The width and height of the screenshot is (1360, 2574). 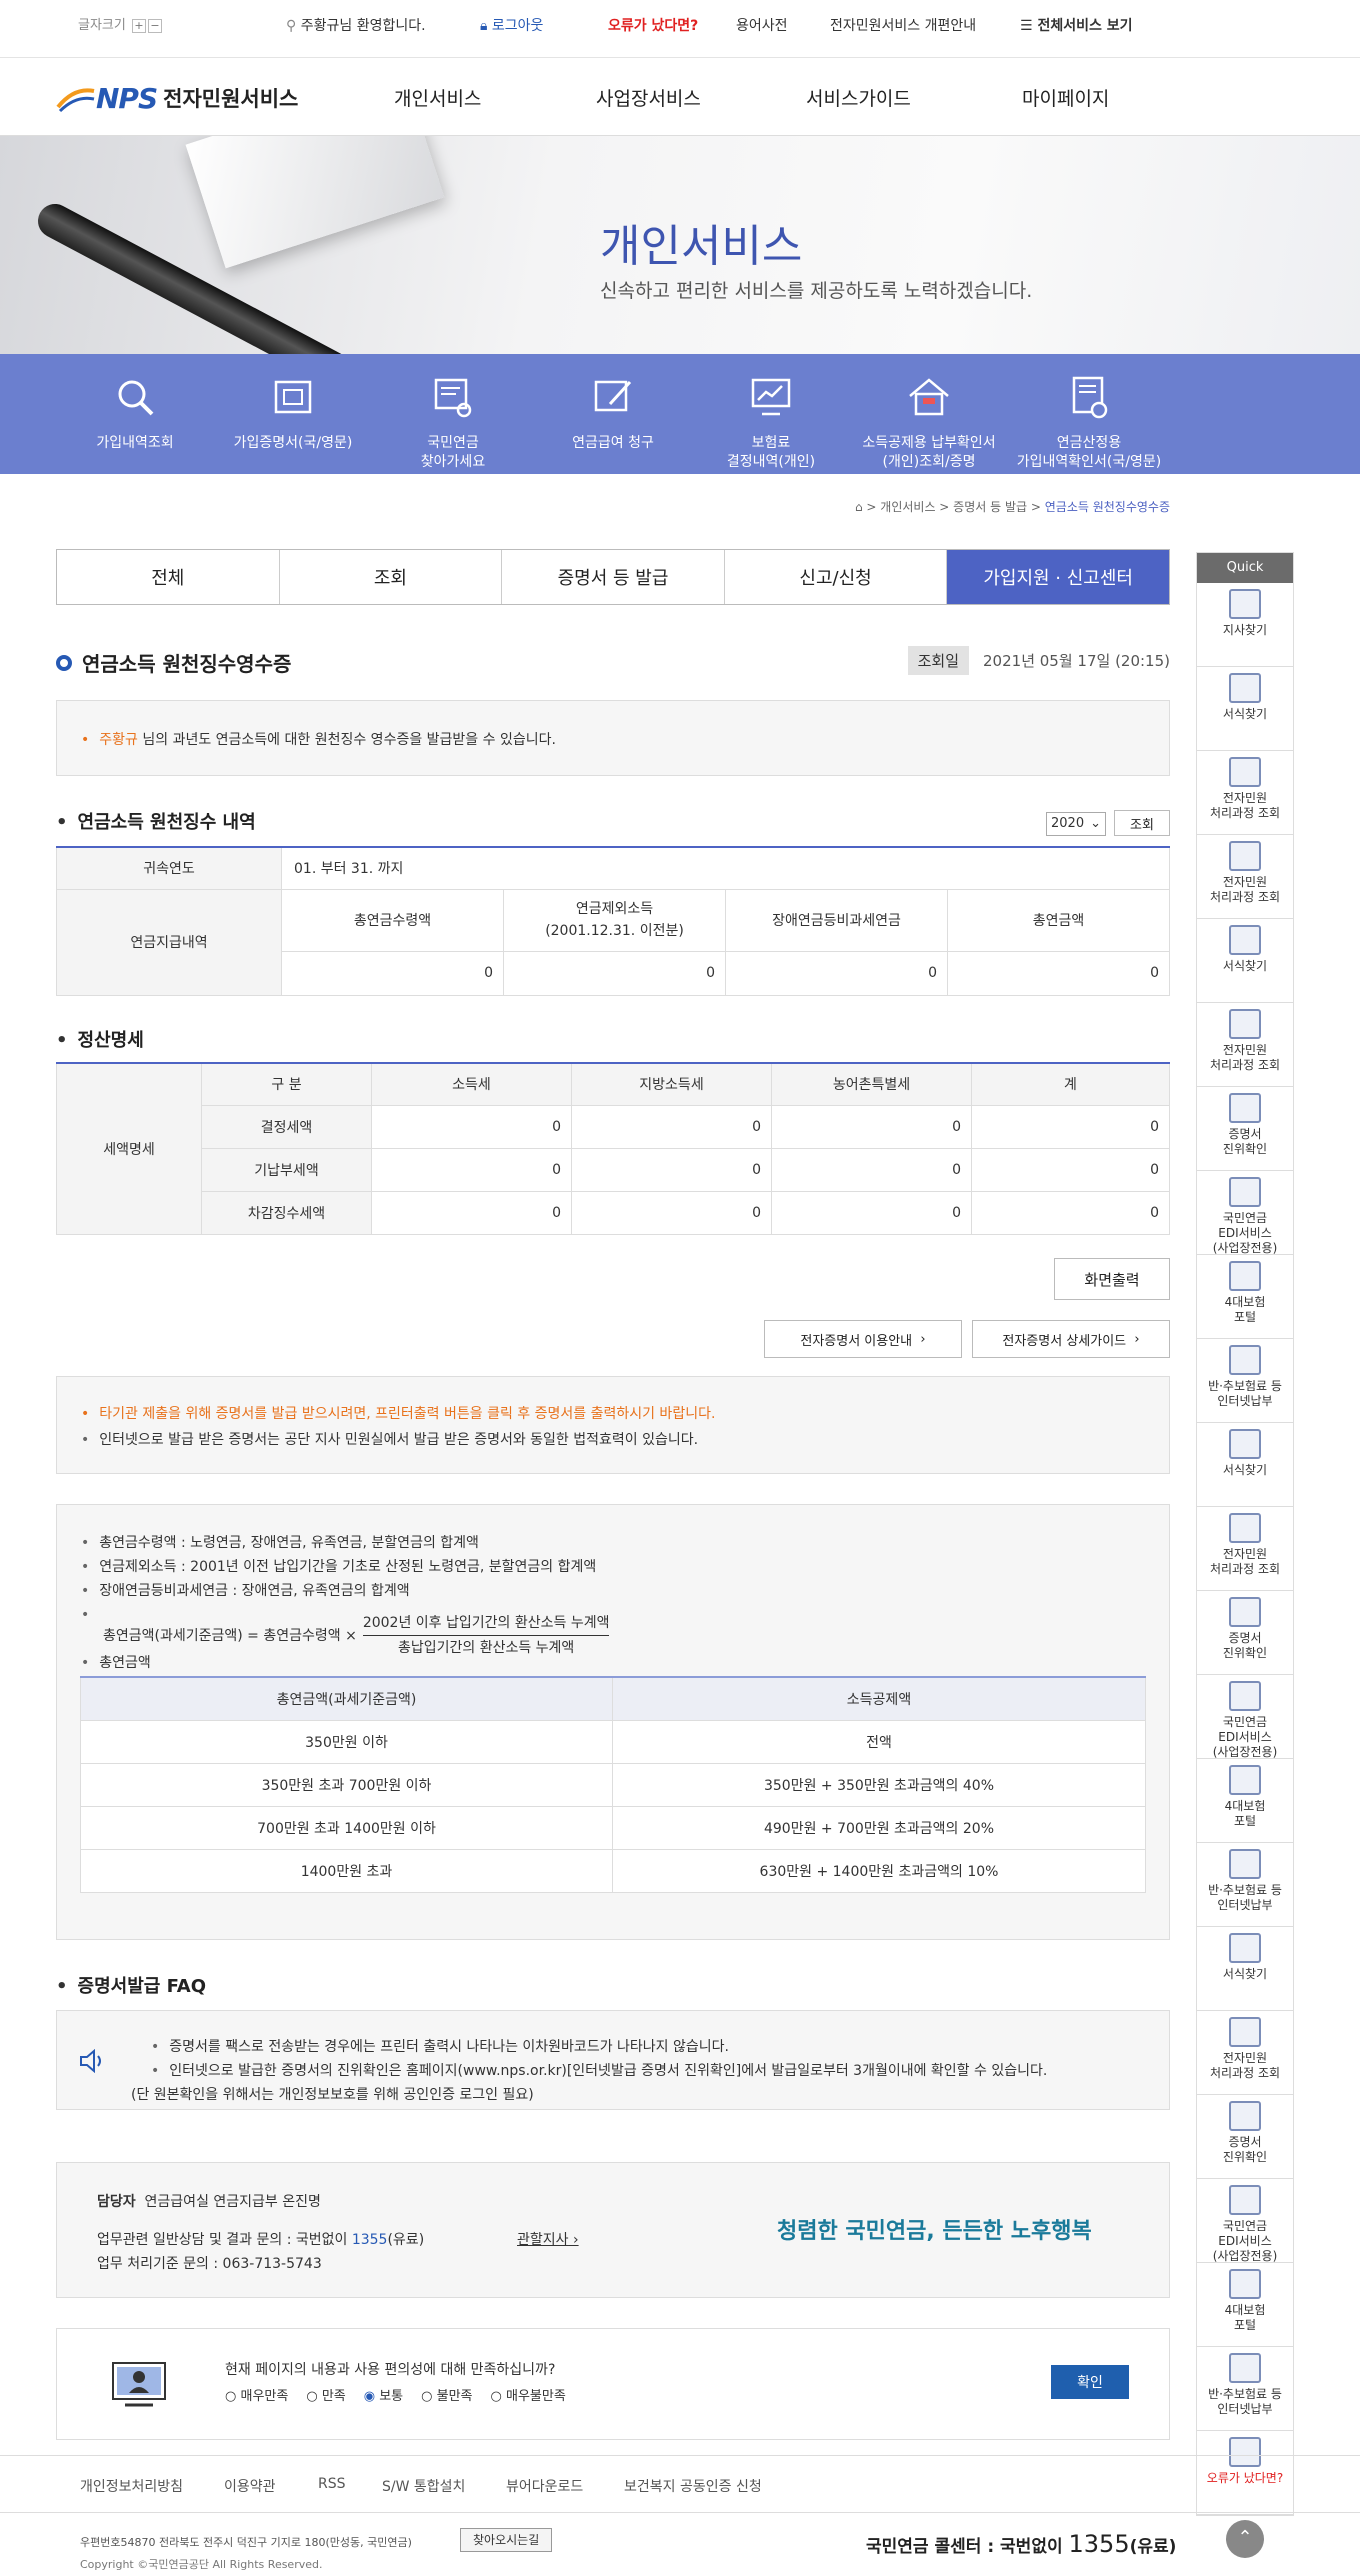 I want to click on quick-item-label: 전자민원, so click(x=1245, y=882).